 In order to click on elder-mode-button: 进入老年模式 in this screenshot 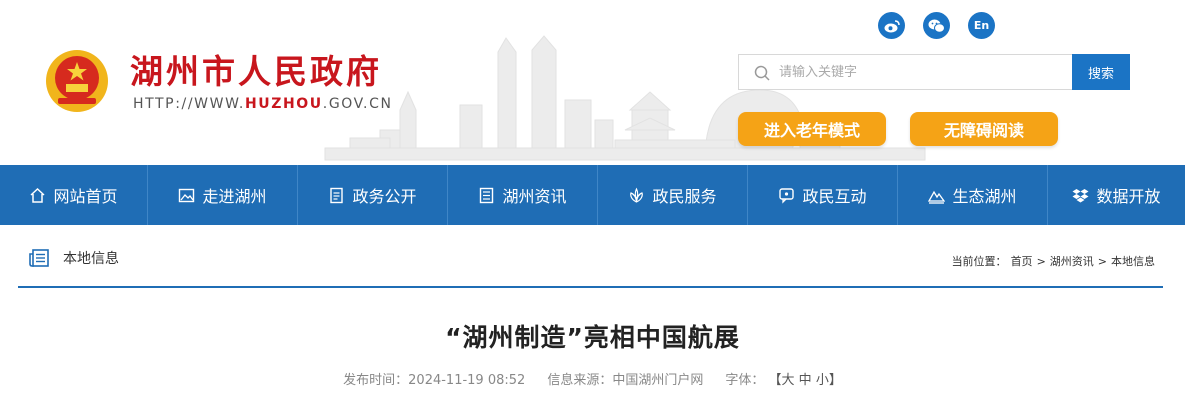, I will do `click(812, 129)`.